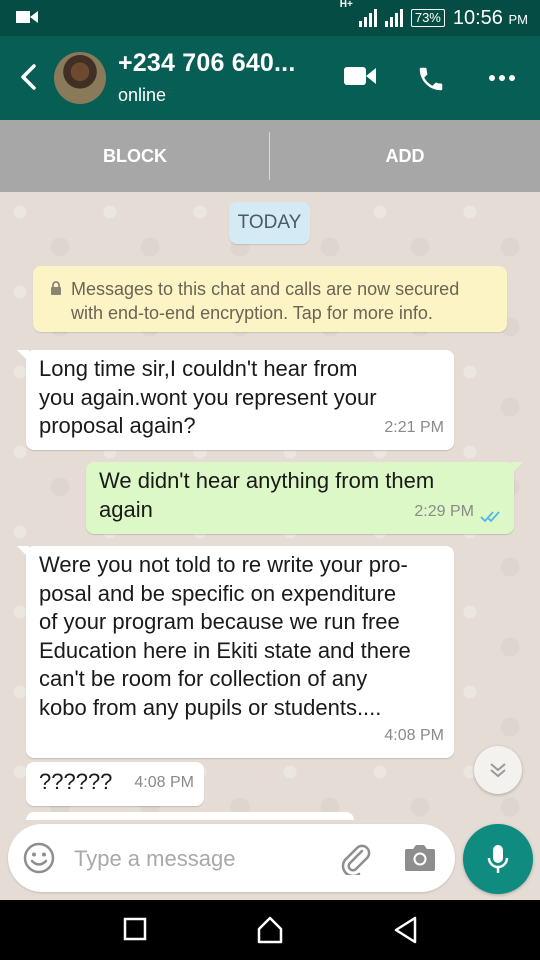 The image size is (540, 960). I want to click on system-navigation-bar, so click(270, 930).